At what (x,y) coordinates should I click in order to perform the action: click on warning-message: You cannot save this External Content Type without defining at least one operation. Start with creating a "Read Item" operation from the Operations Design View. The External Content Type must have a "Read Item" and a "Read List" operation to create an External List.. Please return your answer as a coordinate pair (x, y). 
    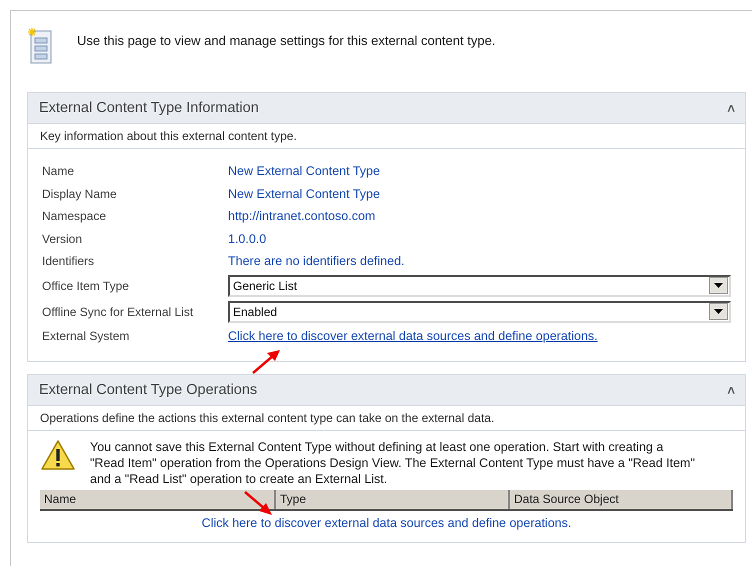
    Looking at the image, I should click on (393, 463).